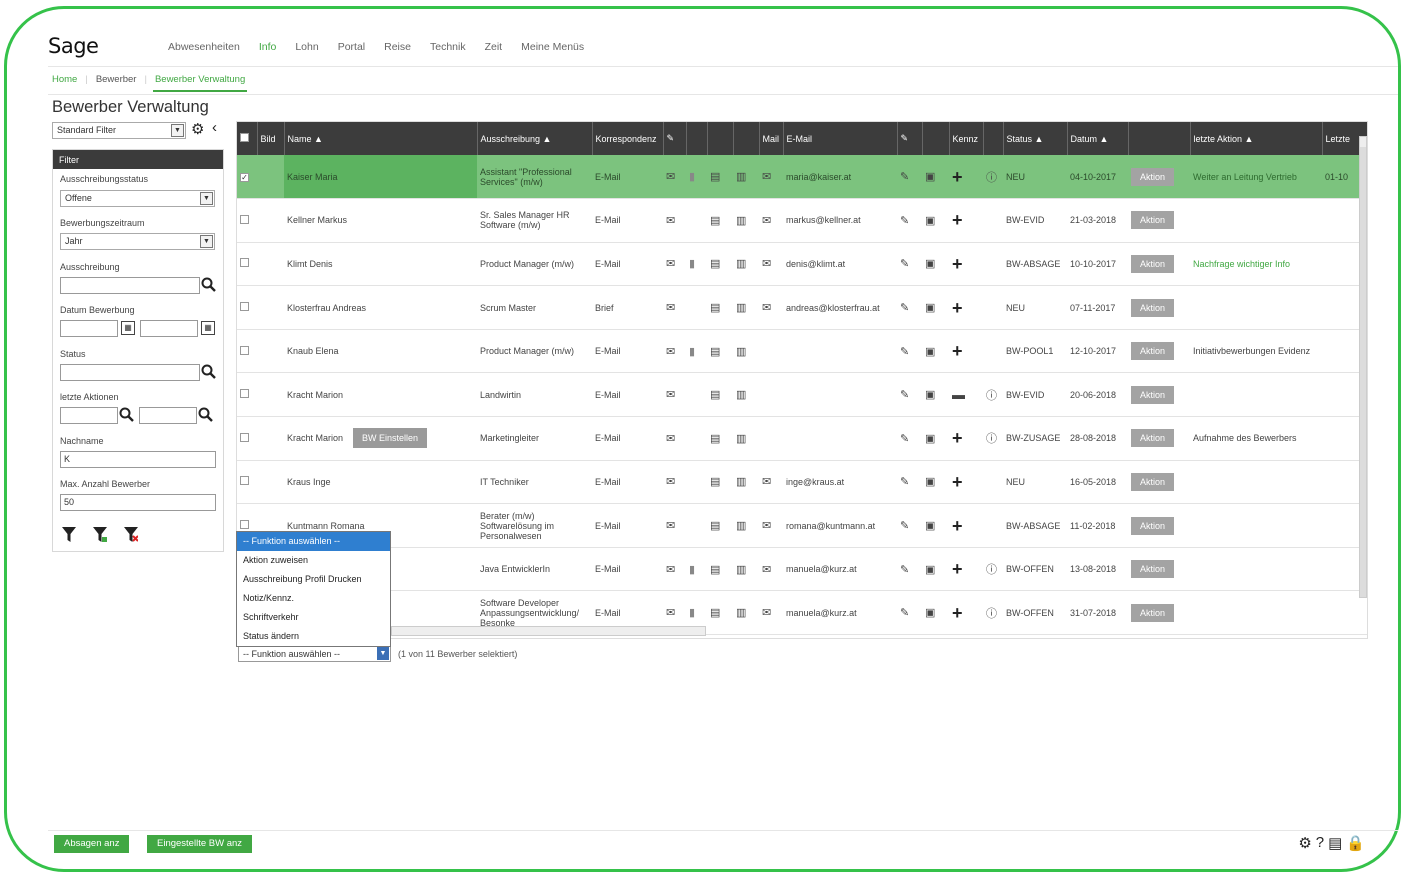 The width and height of the screenshot is (1405, 874). I want to click on collapse-left-icon: ‹, so click(214, 127).